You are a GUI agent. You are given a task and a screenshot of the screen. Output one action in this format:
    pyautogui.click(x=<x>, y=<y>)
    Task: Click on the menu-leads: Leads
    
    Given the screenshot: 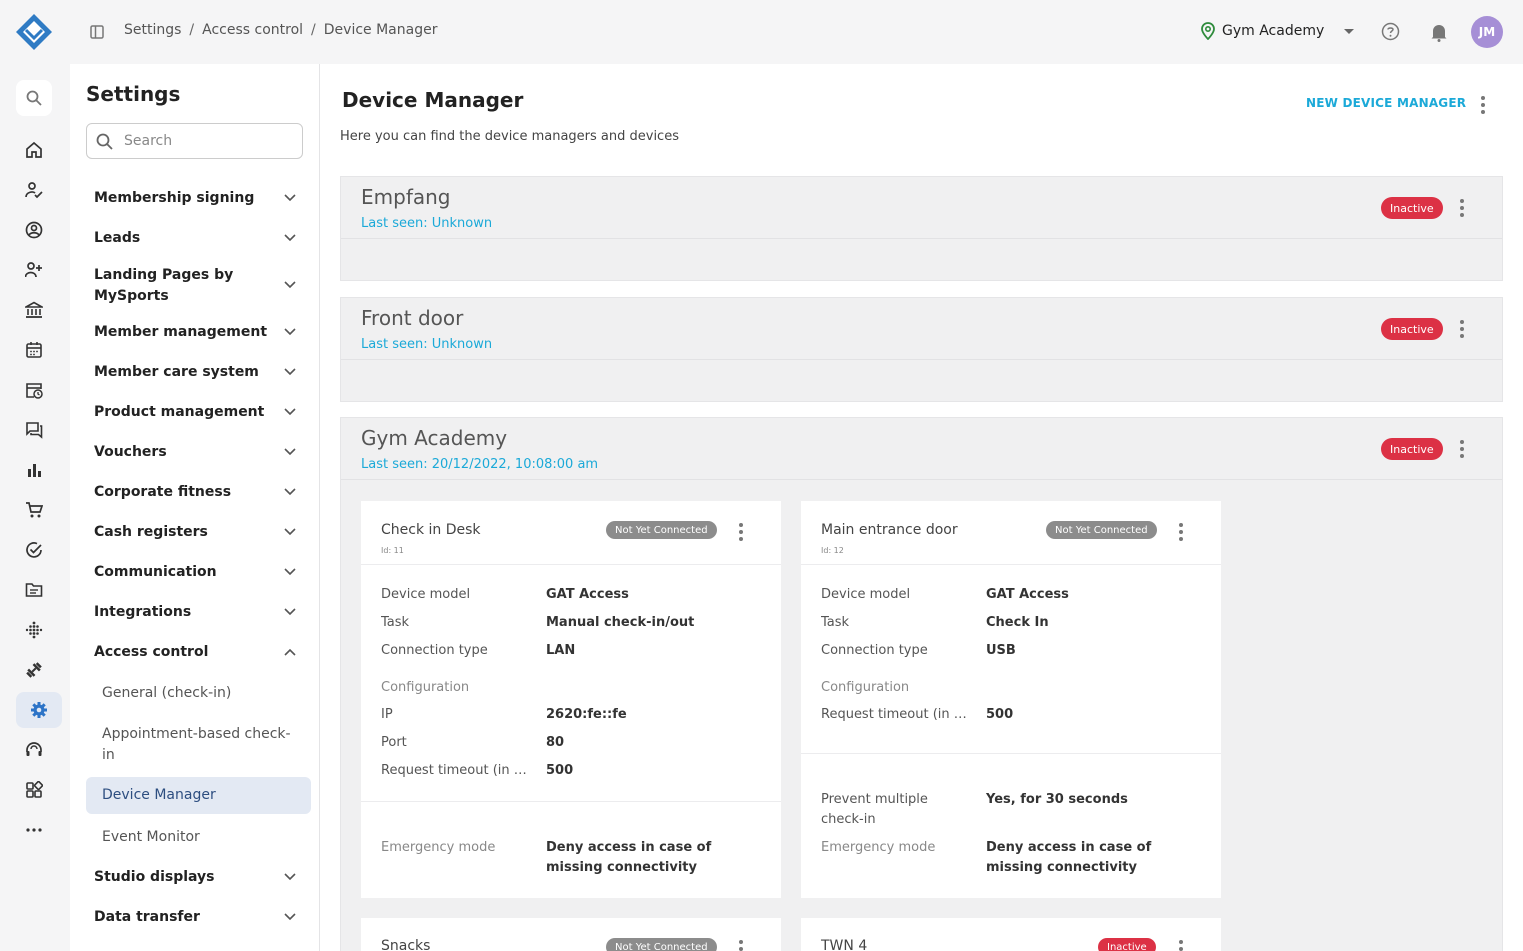 What is the action you would take?
    pyautogui.click(x=195, y=238)
    